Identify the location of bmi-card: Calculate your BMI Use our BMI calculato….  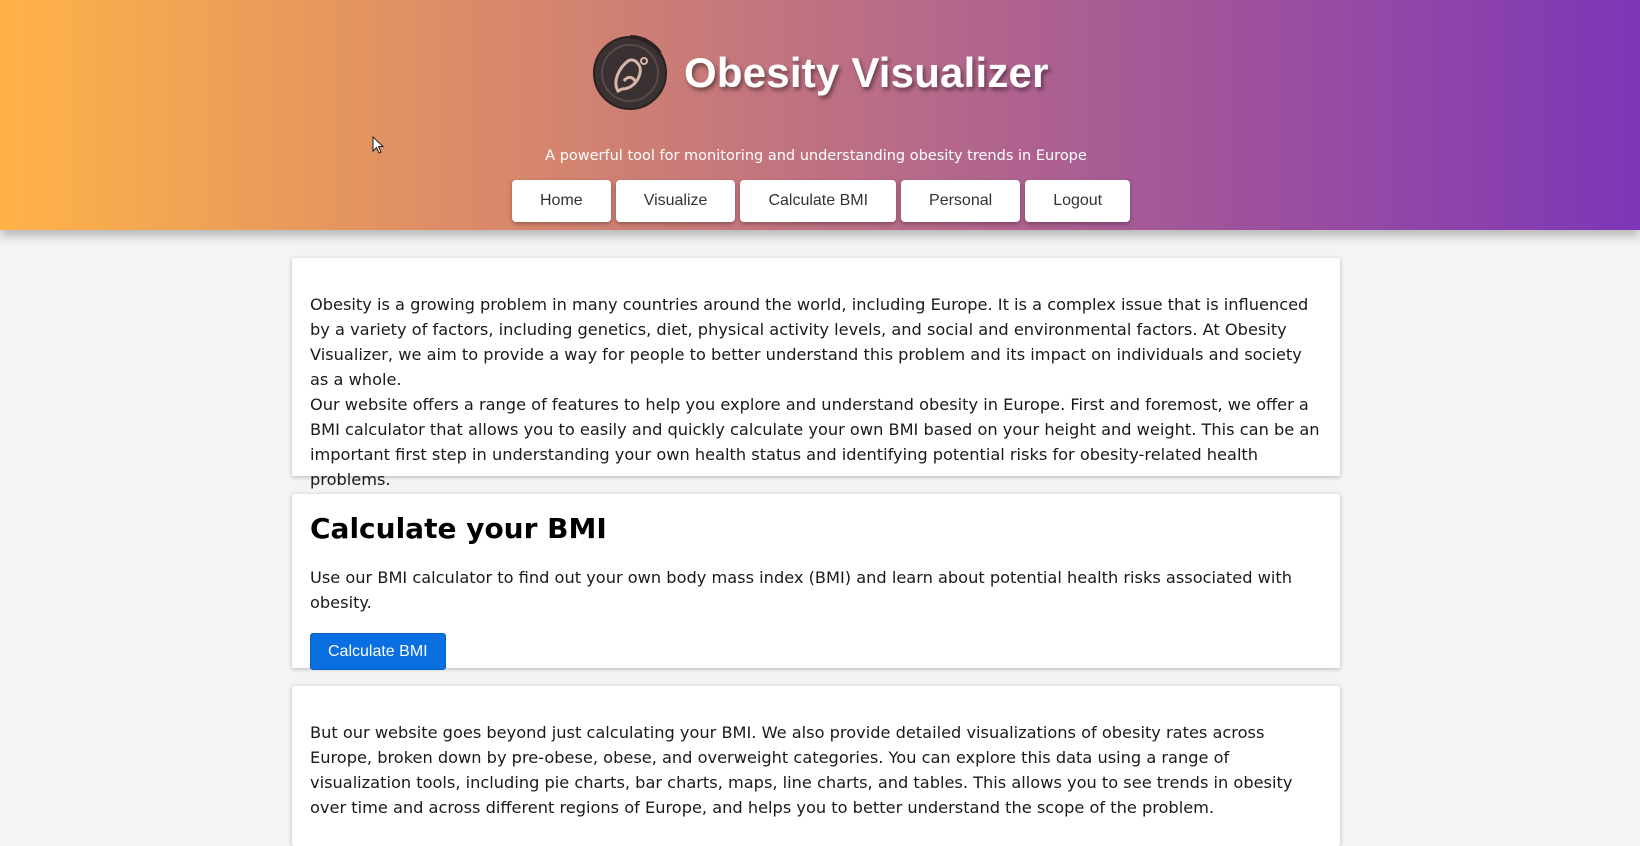
(816, 582).